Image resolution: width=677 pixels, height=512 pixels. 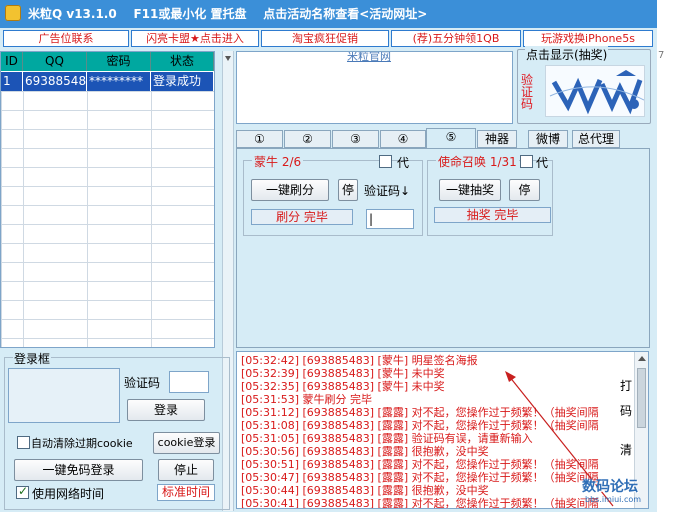 I want to click on cod-status: 抽奖 完毕, so click(x=492, y=215).